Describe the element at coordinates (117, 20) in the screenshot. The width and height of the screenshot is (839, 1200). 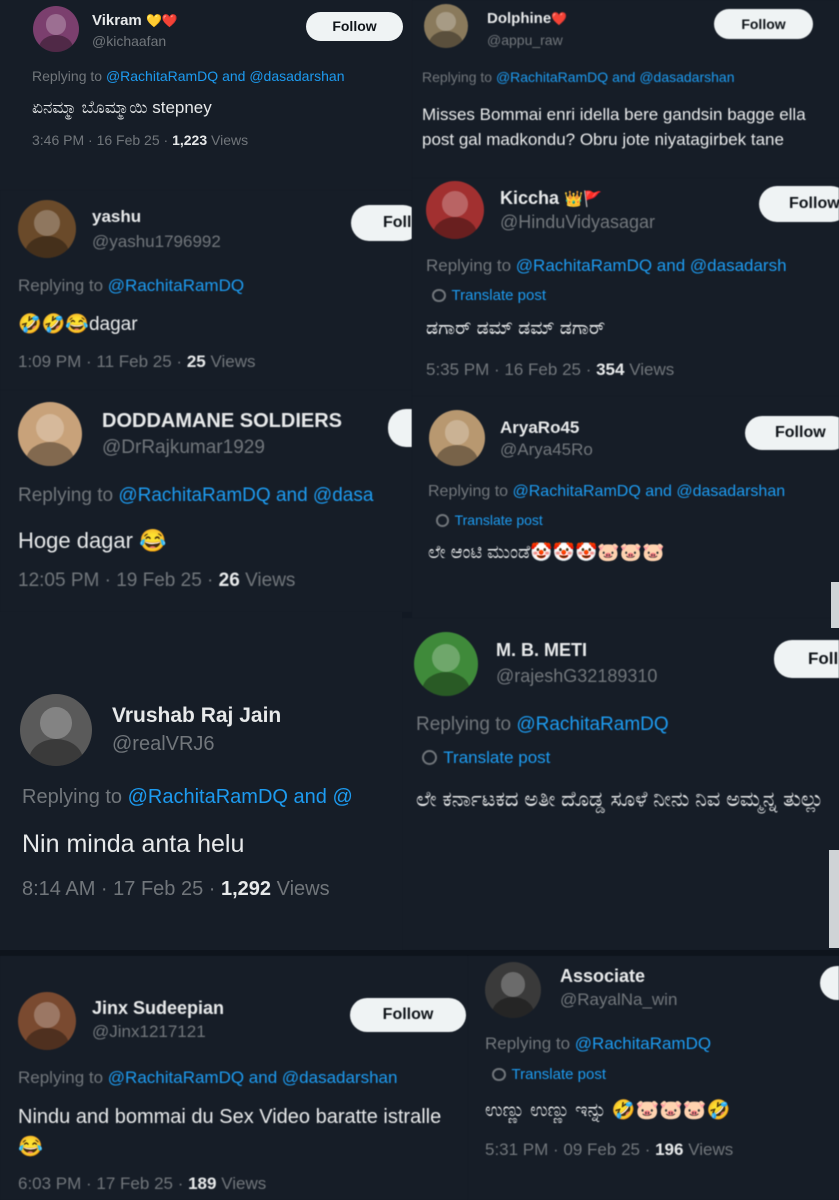
I see `display-name: Vikram` at that location.